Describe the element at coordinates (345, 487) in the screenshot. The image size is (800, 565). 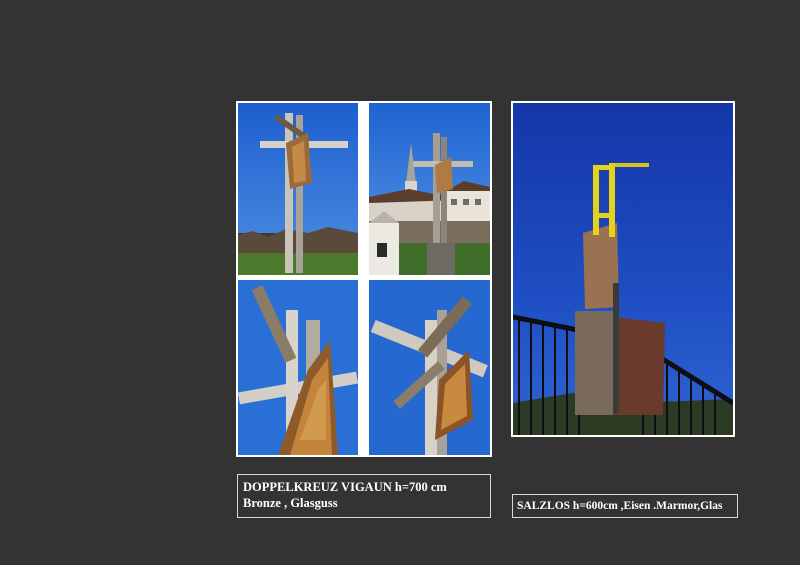
I see `caption-doppelkreuz-title: DOPPELKREUZ VIGAUN h=700 cm` at that location.